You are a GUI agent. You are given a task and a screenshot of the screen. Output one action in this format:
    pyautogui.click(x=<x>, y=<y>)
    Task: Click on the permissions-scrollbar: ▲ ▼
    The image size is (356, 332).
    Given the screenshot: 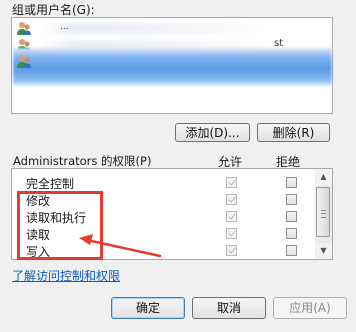 What is the action you would take?
    pyautogui.click(x=323, y=214)
    